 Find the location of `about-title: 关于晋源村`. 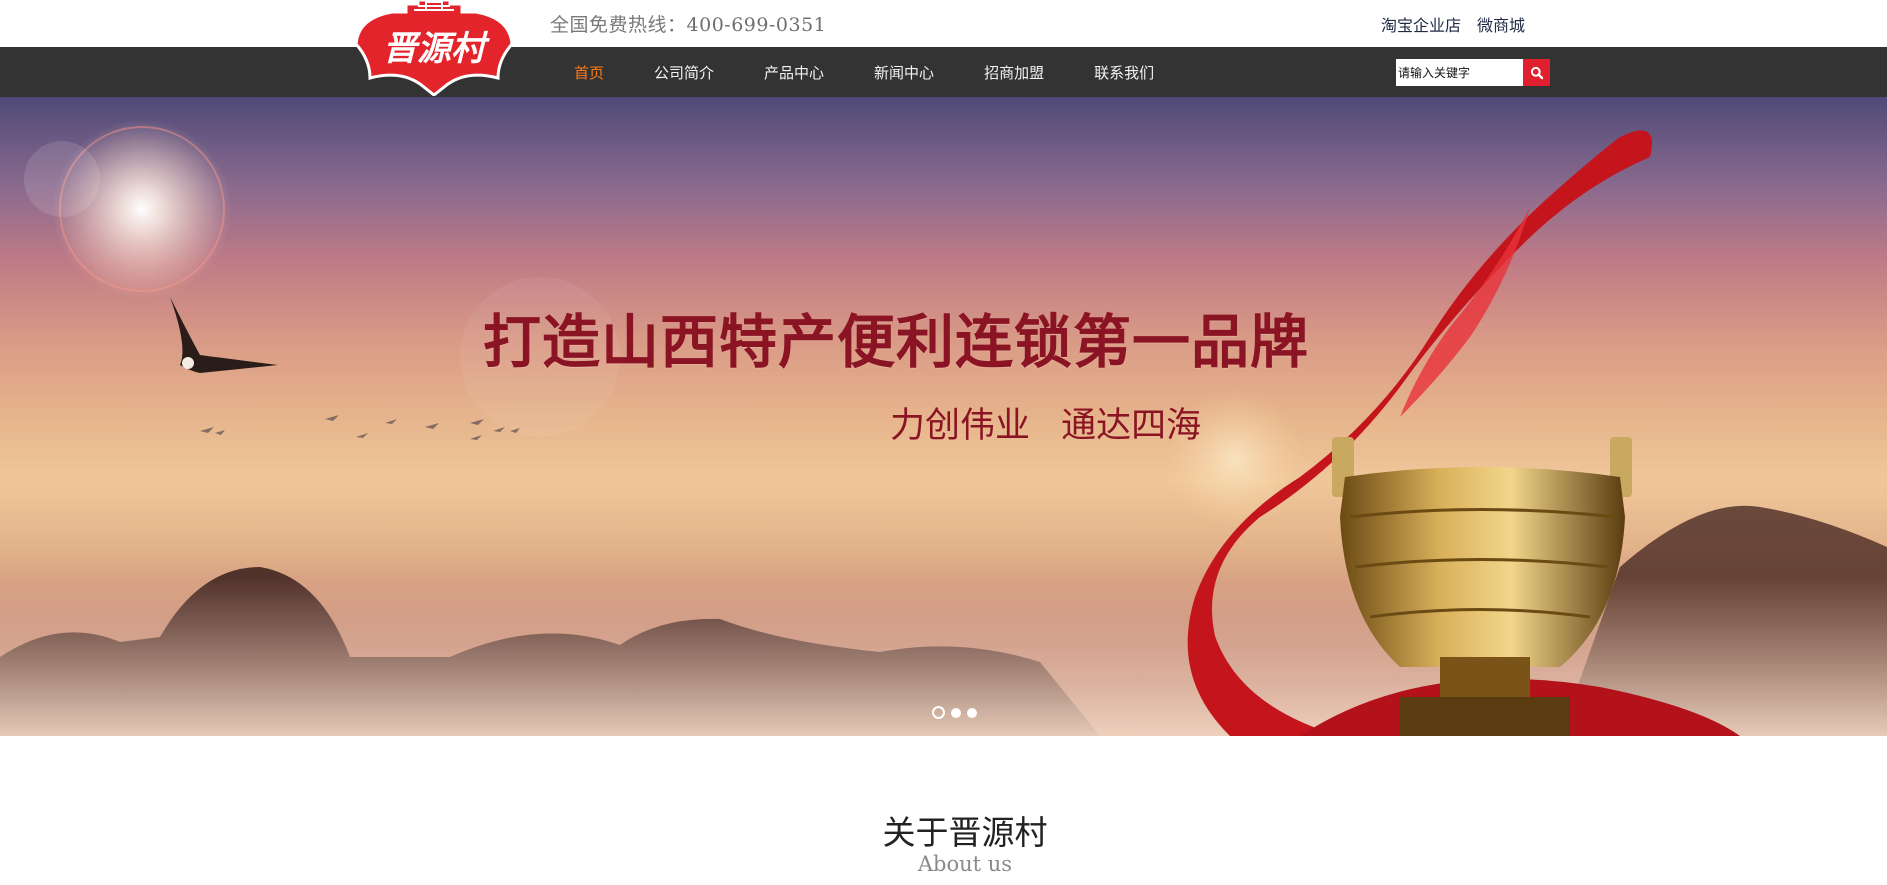

about-title: 关于晋源村 is located at coordinates (965, 832).